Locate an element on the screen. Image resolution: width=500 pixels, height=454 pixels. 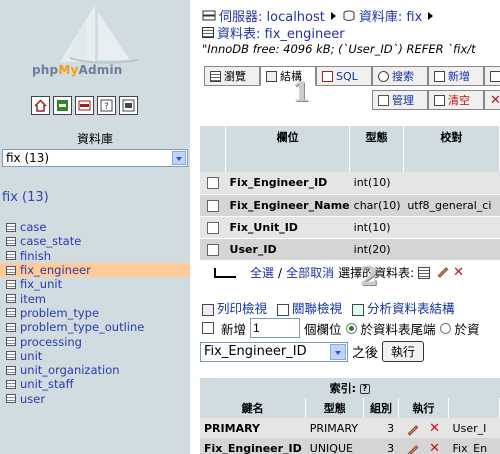
analyze-action: 分析資料表結構 is located at coordinates (403, 307).